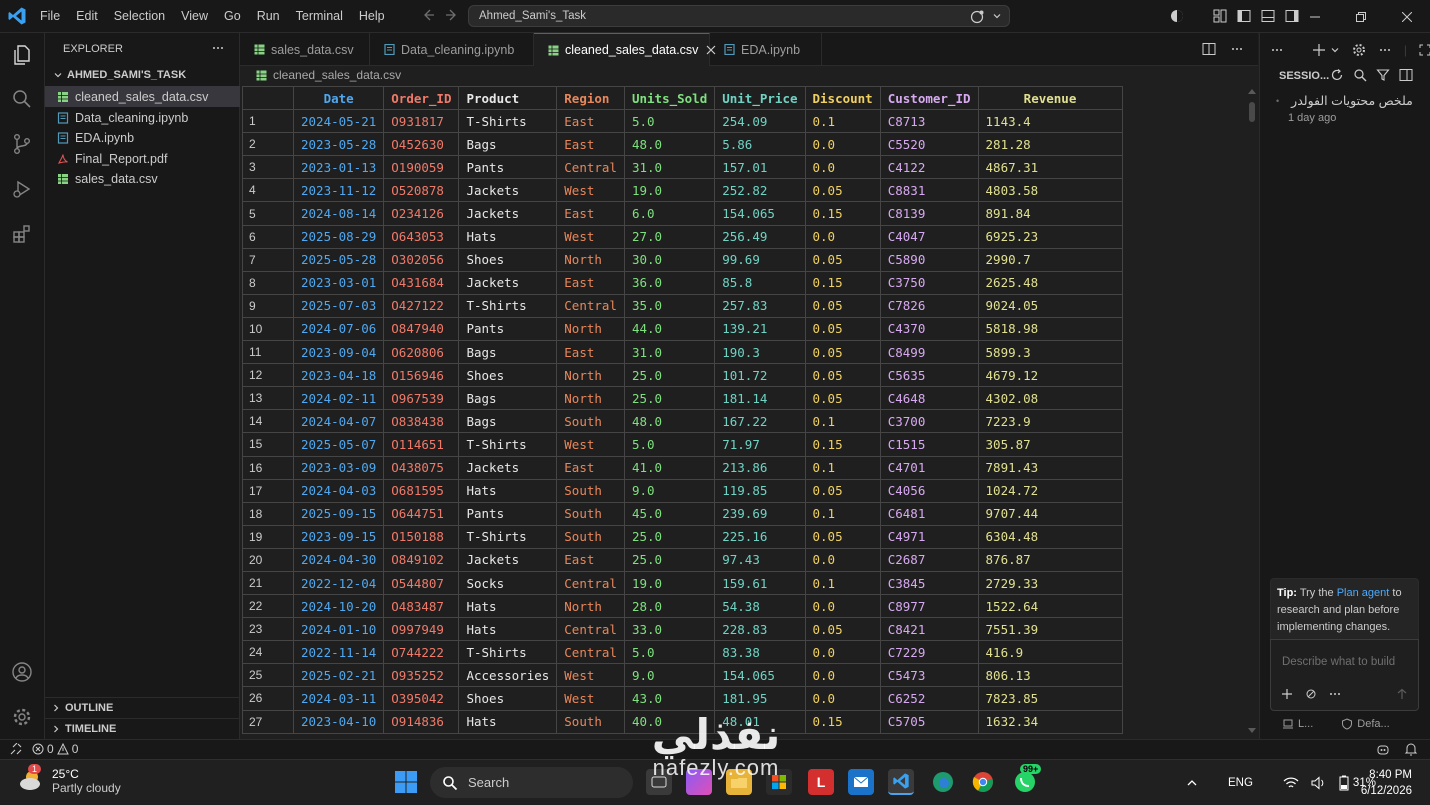  What do you see at coordinates (22, 55) in the screenshot?
I see `explorer-files-icon` at bounding box center [22, 55].